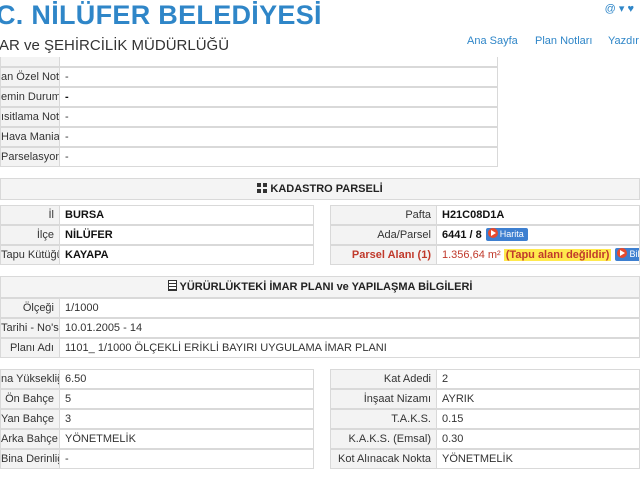 The image size is (640, 480). I want to click on bilgi-button: Bilgi, so click(627, 254).